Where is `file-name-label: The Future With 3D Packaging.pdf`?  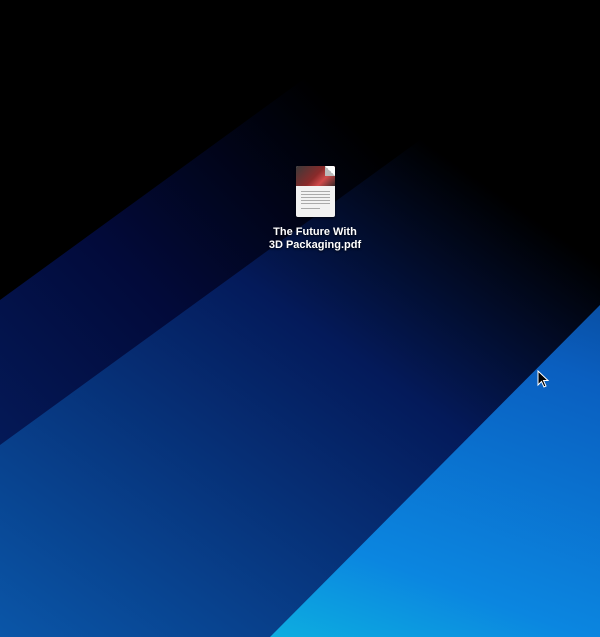
file-name-label: The Future With 3D Packaging.pdf is located at coordinates (315, 239).